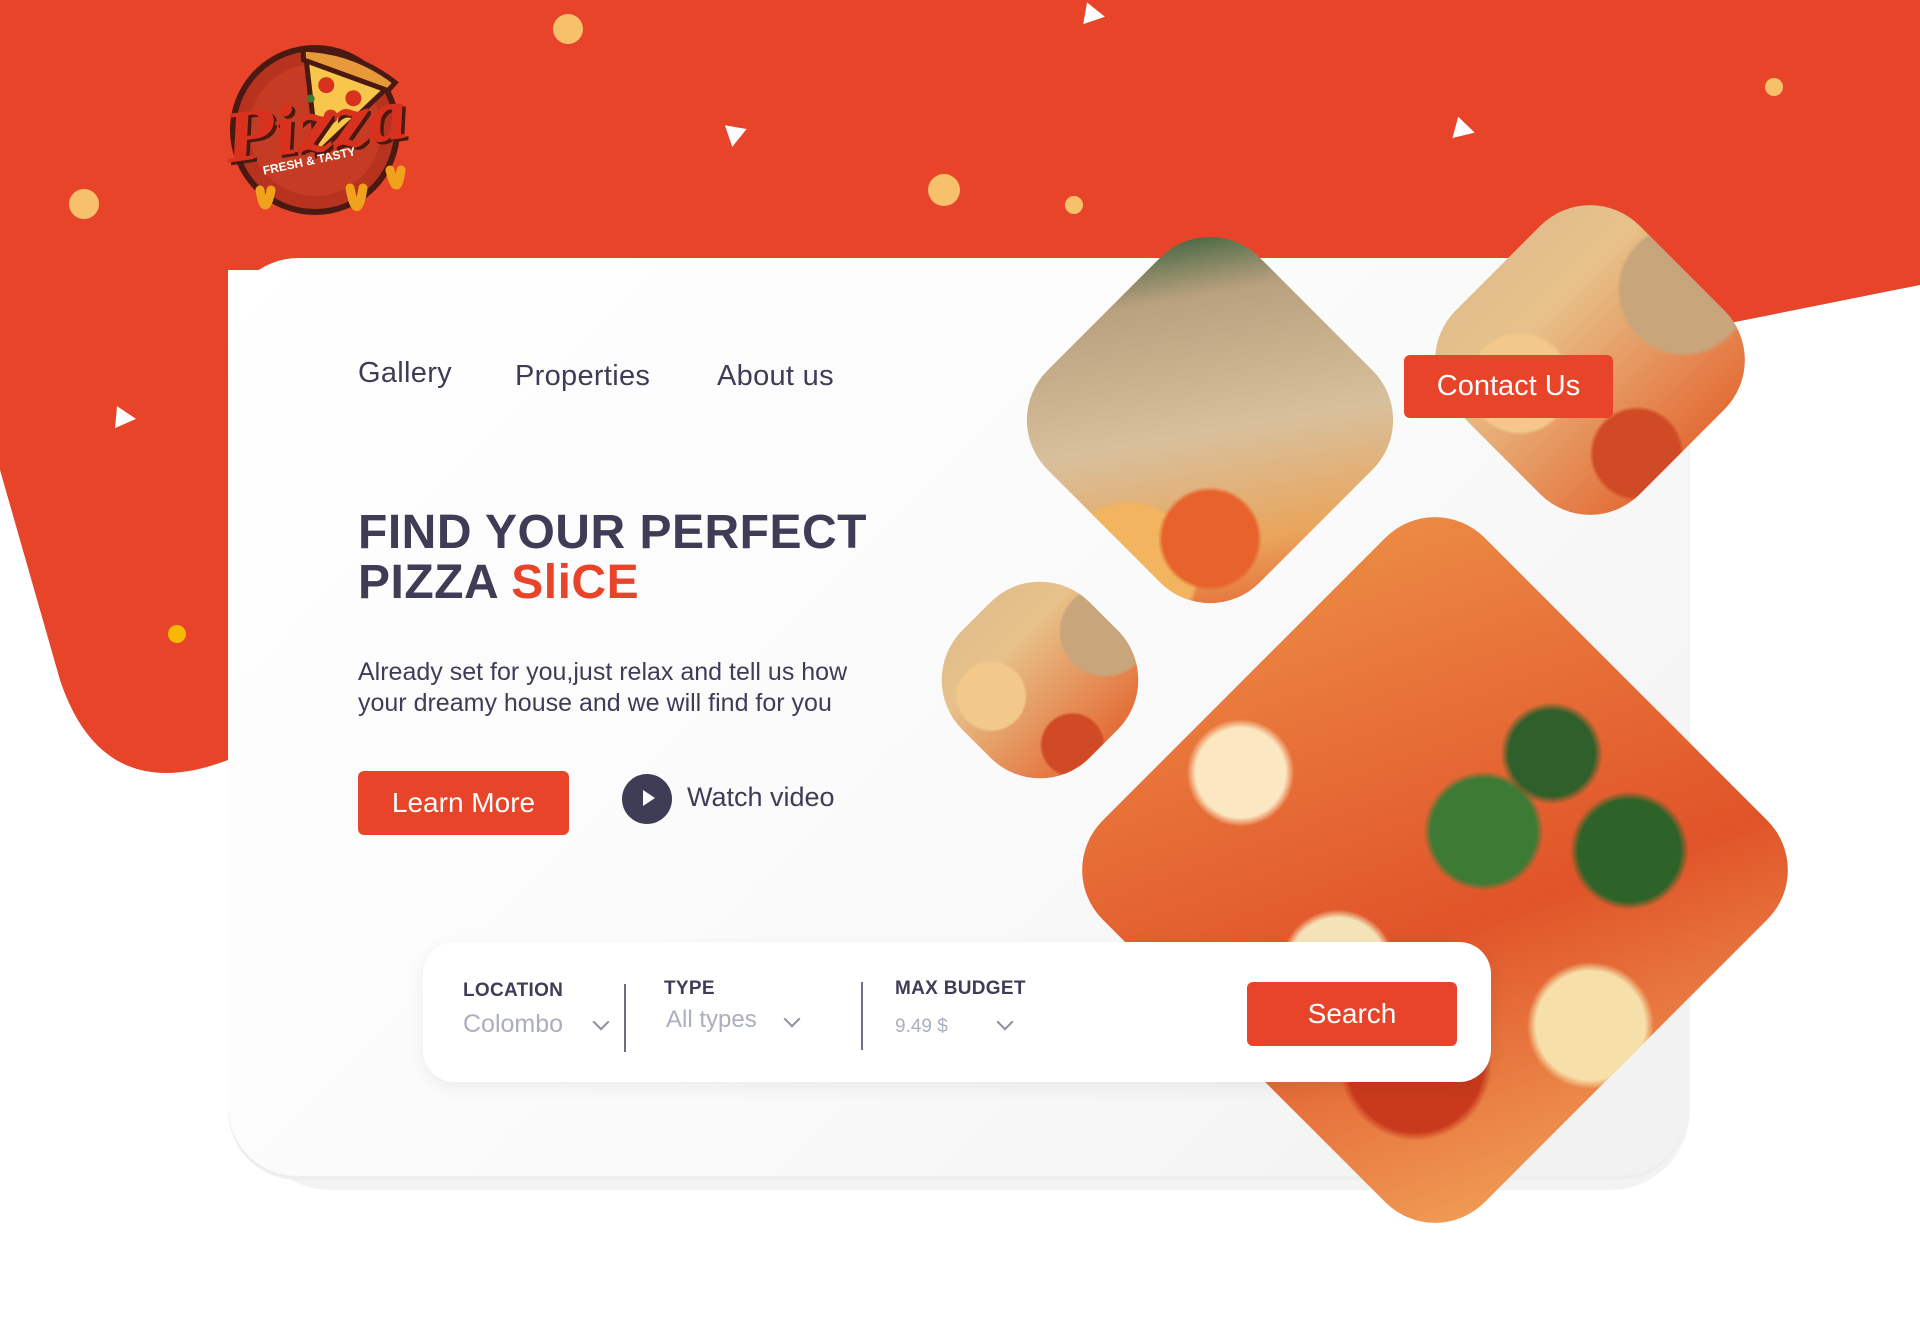  What do you see at coordinates (513, 990) in the screenshot?
I see `location-label: LOCATION` at bounding box center [513, 990].